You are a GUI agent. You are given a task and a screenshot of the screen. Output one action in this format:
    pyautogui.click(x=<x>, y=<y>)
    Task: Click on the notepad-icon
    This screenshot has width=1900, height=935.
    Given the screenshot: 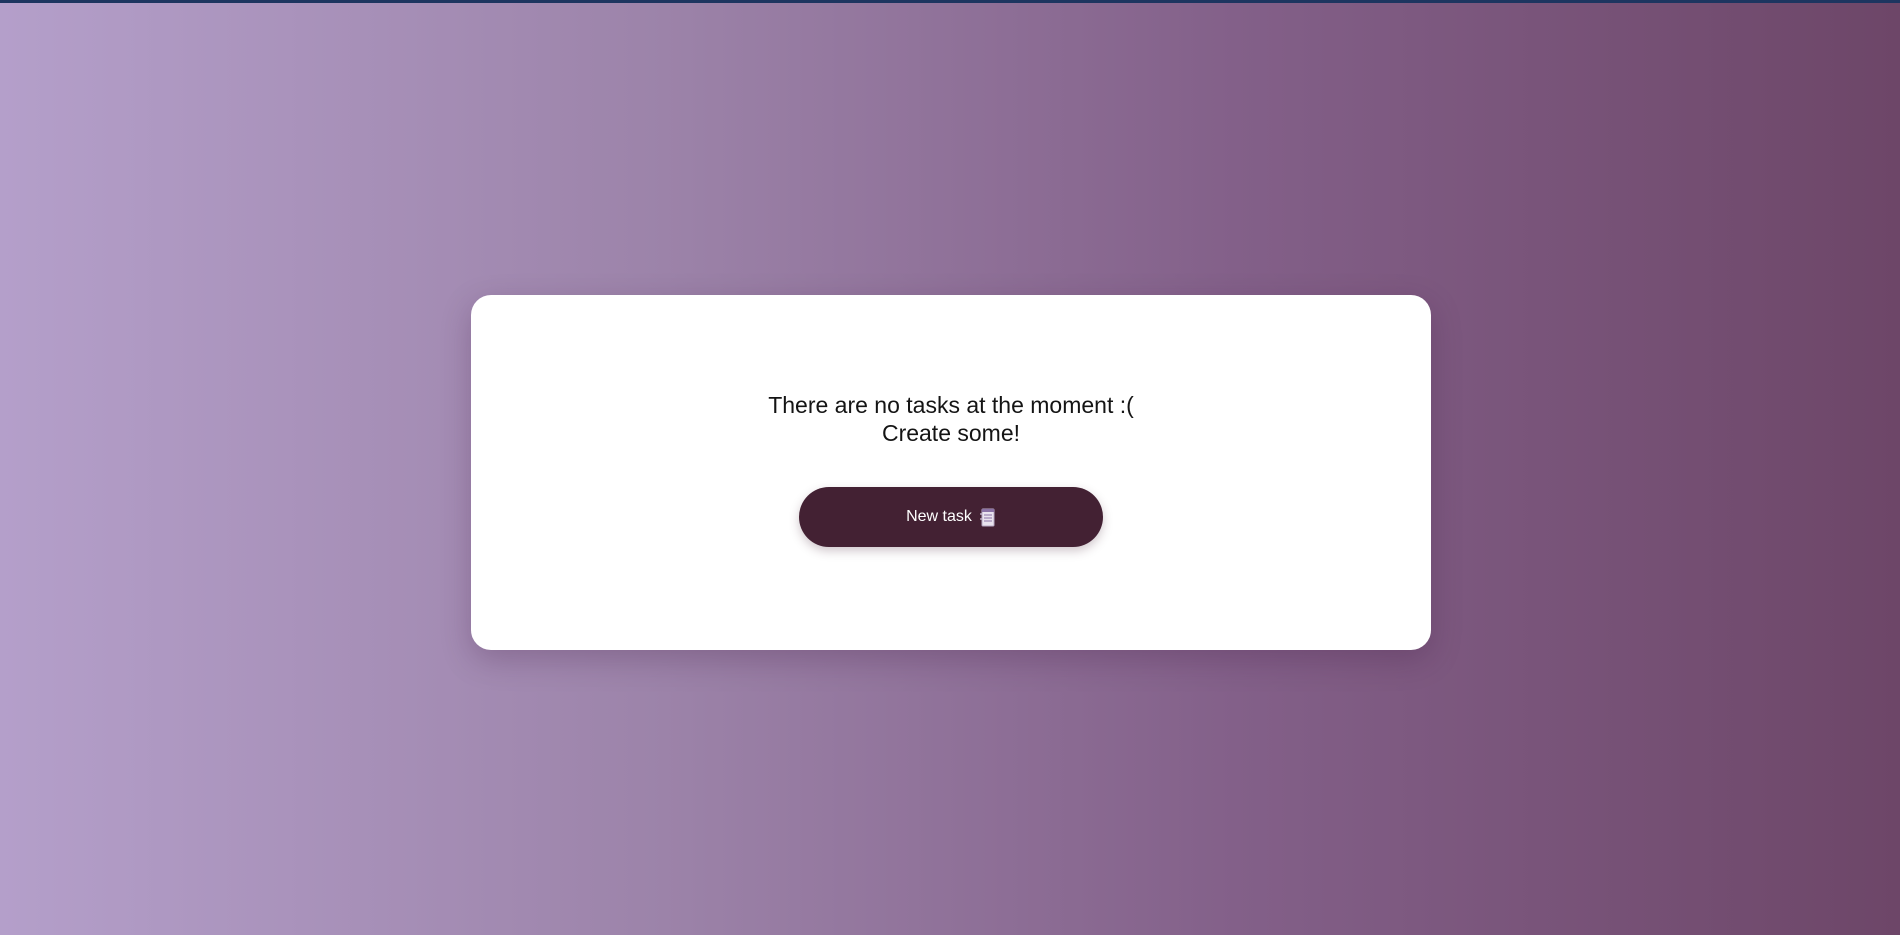 What is the action you would take?
    pyautogui.click(x=987, y=517)
    